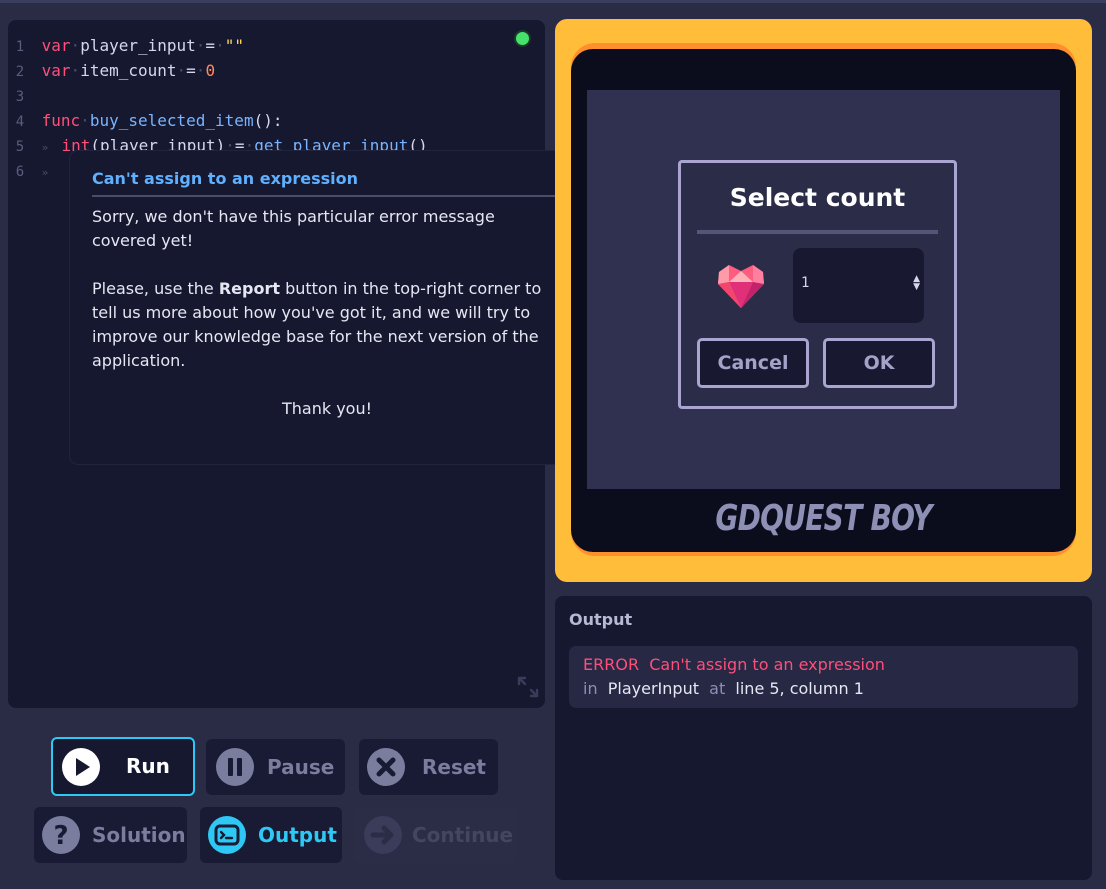  Describe the element at coordinates (268, 120) in the screenshot. I see `code-token: ():` at that location.